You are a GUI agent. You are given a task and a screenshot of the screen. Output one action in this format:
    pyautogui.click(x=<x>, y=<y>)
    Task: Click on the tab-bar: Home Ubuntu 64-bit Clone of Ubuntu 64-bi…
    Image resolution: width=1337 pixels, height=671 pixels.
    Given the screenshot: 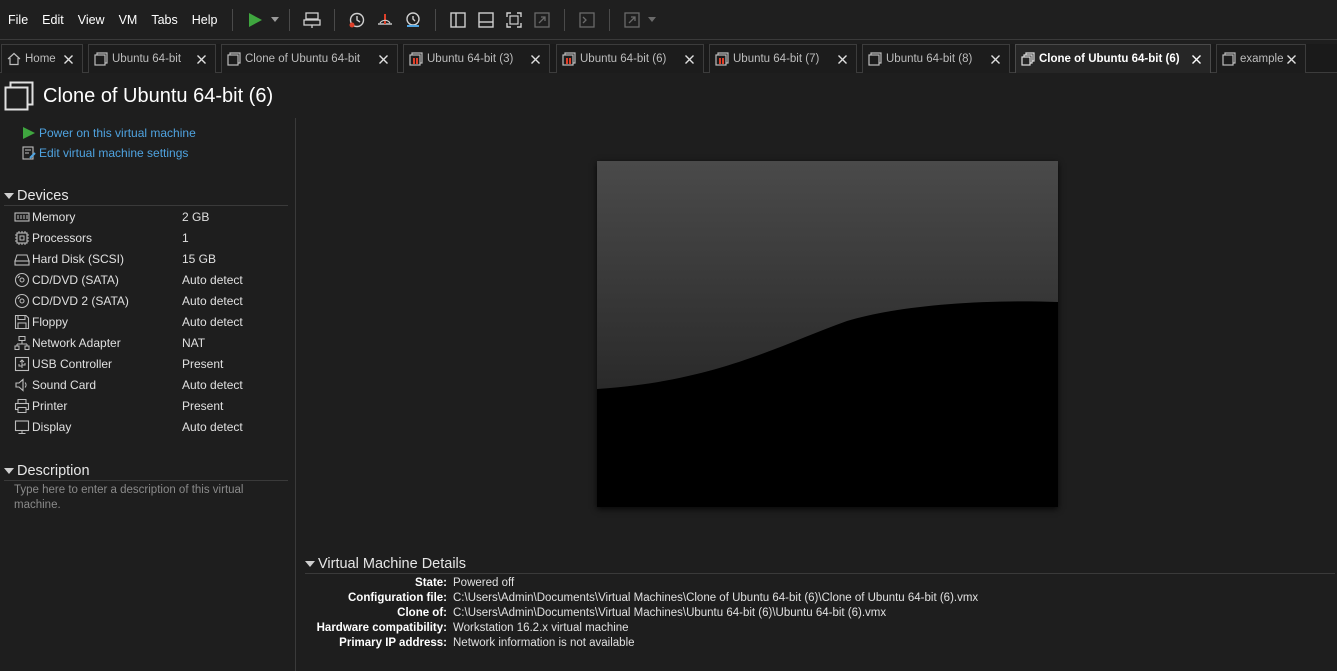 What is the action you would take?
    pyautogui.click(x=668, y=58)
    